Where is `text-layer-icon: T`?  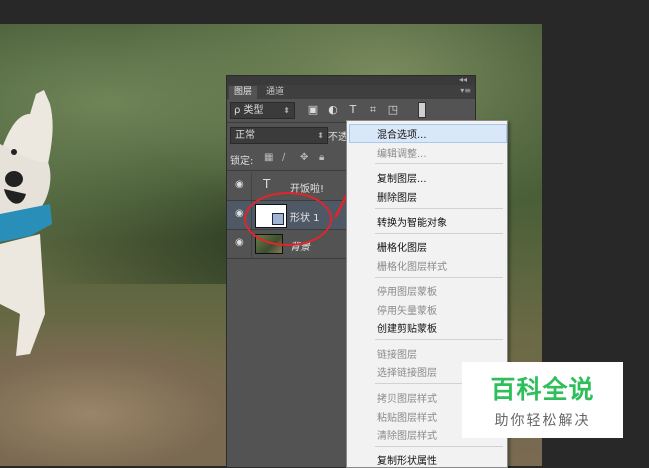 text-layer-icon: T is located at coordinates (267, 184).